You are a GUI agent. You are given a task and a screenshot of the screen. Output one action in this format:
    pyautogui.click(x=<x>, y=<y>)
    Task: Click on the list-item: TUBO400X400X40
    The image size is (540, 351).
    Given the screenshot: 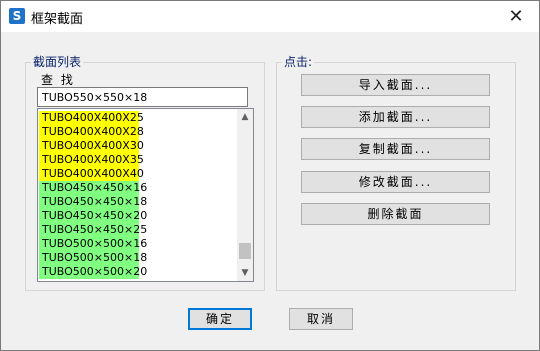 What is the action you would take?
    pyautogui.click(x=91, y=174)
    